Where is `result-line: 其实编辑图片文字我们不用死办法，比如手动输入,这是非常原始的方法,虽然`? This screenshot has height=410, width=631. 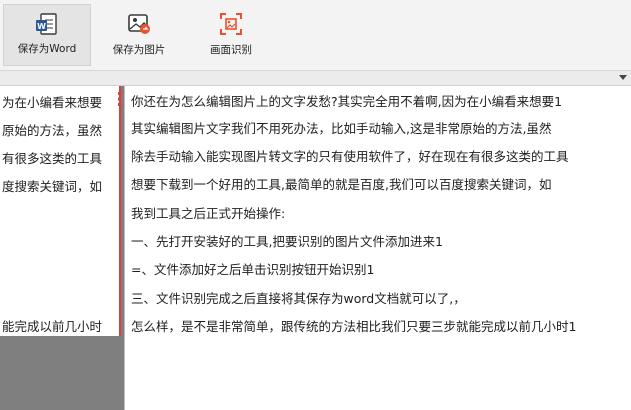 result-line: 其实编辑图片文字我们不用死办法，比如手动输入,这是非常原始的方法,虽然 is located at coordinates (341, 128).